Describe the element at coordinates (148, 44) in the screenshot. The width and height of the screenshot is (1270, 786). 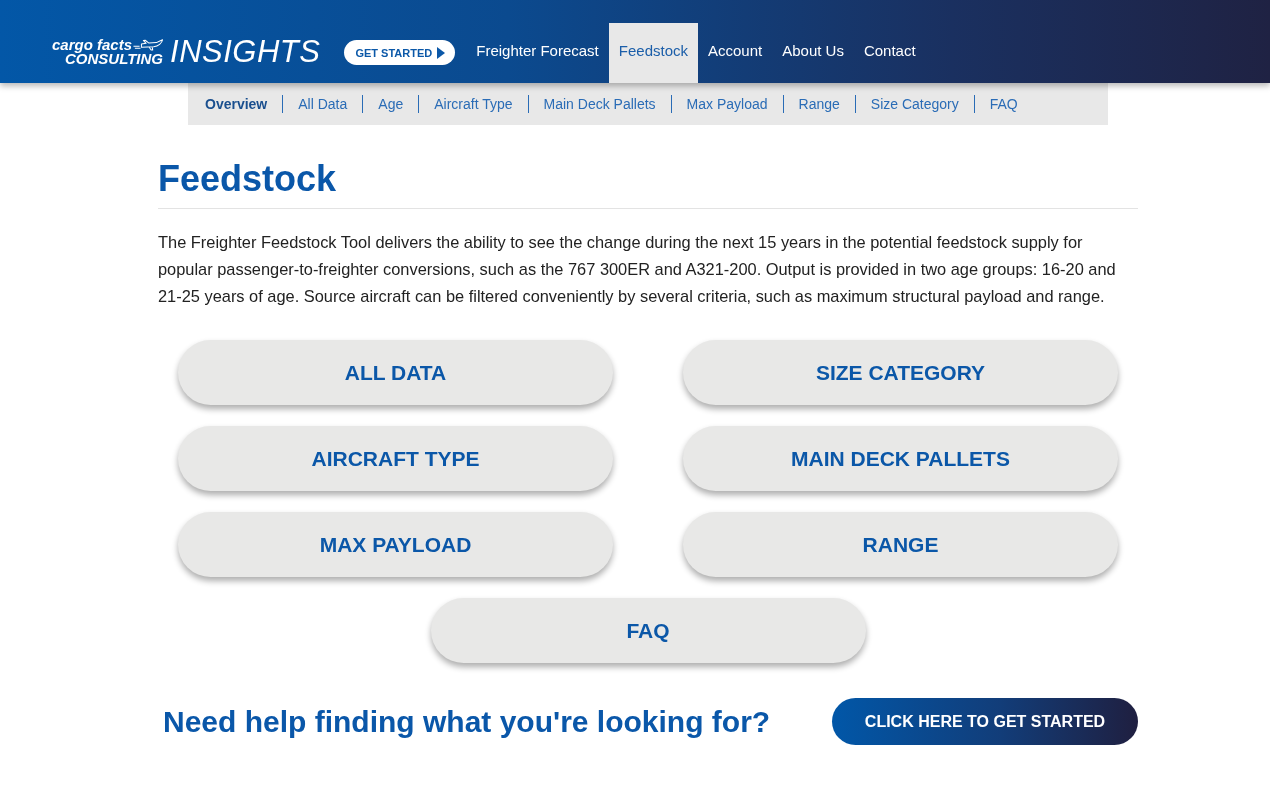
I see `airplane-icon` at that location.